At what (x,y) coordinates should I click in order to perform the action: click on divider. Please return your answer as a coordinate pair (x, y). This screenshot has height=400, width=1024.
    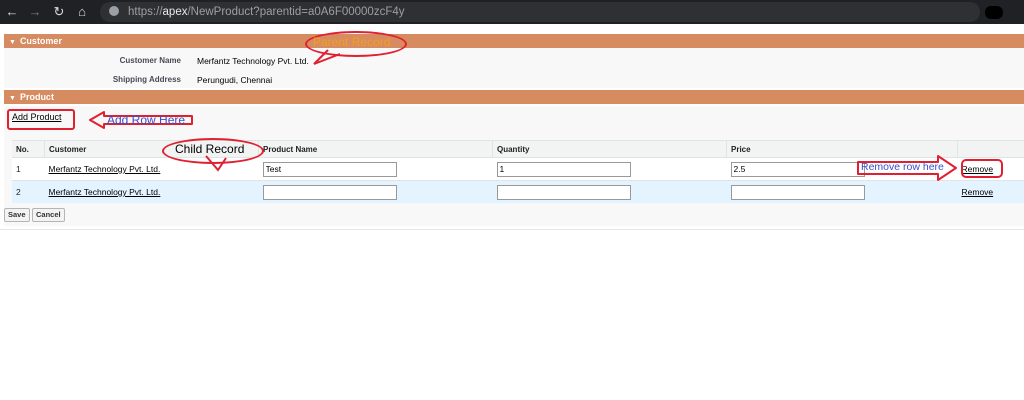
    Looking at the image, I should click on (512, 229).